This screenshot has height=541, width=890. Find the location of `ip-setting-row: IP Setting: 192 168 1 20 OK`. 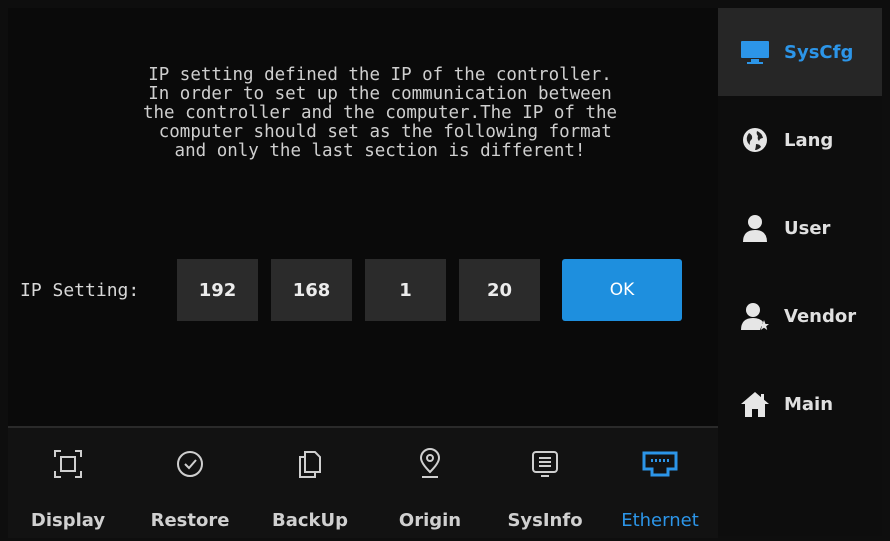

ip-setting-row: IP Setting: 192 168 1 20 OK is located at coordinates (351, 290).